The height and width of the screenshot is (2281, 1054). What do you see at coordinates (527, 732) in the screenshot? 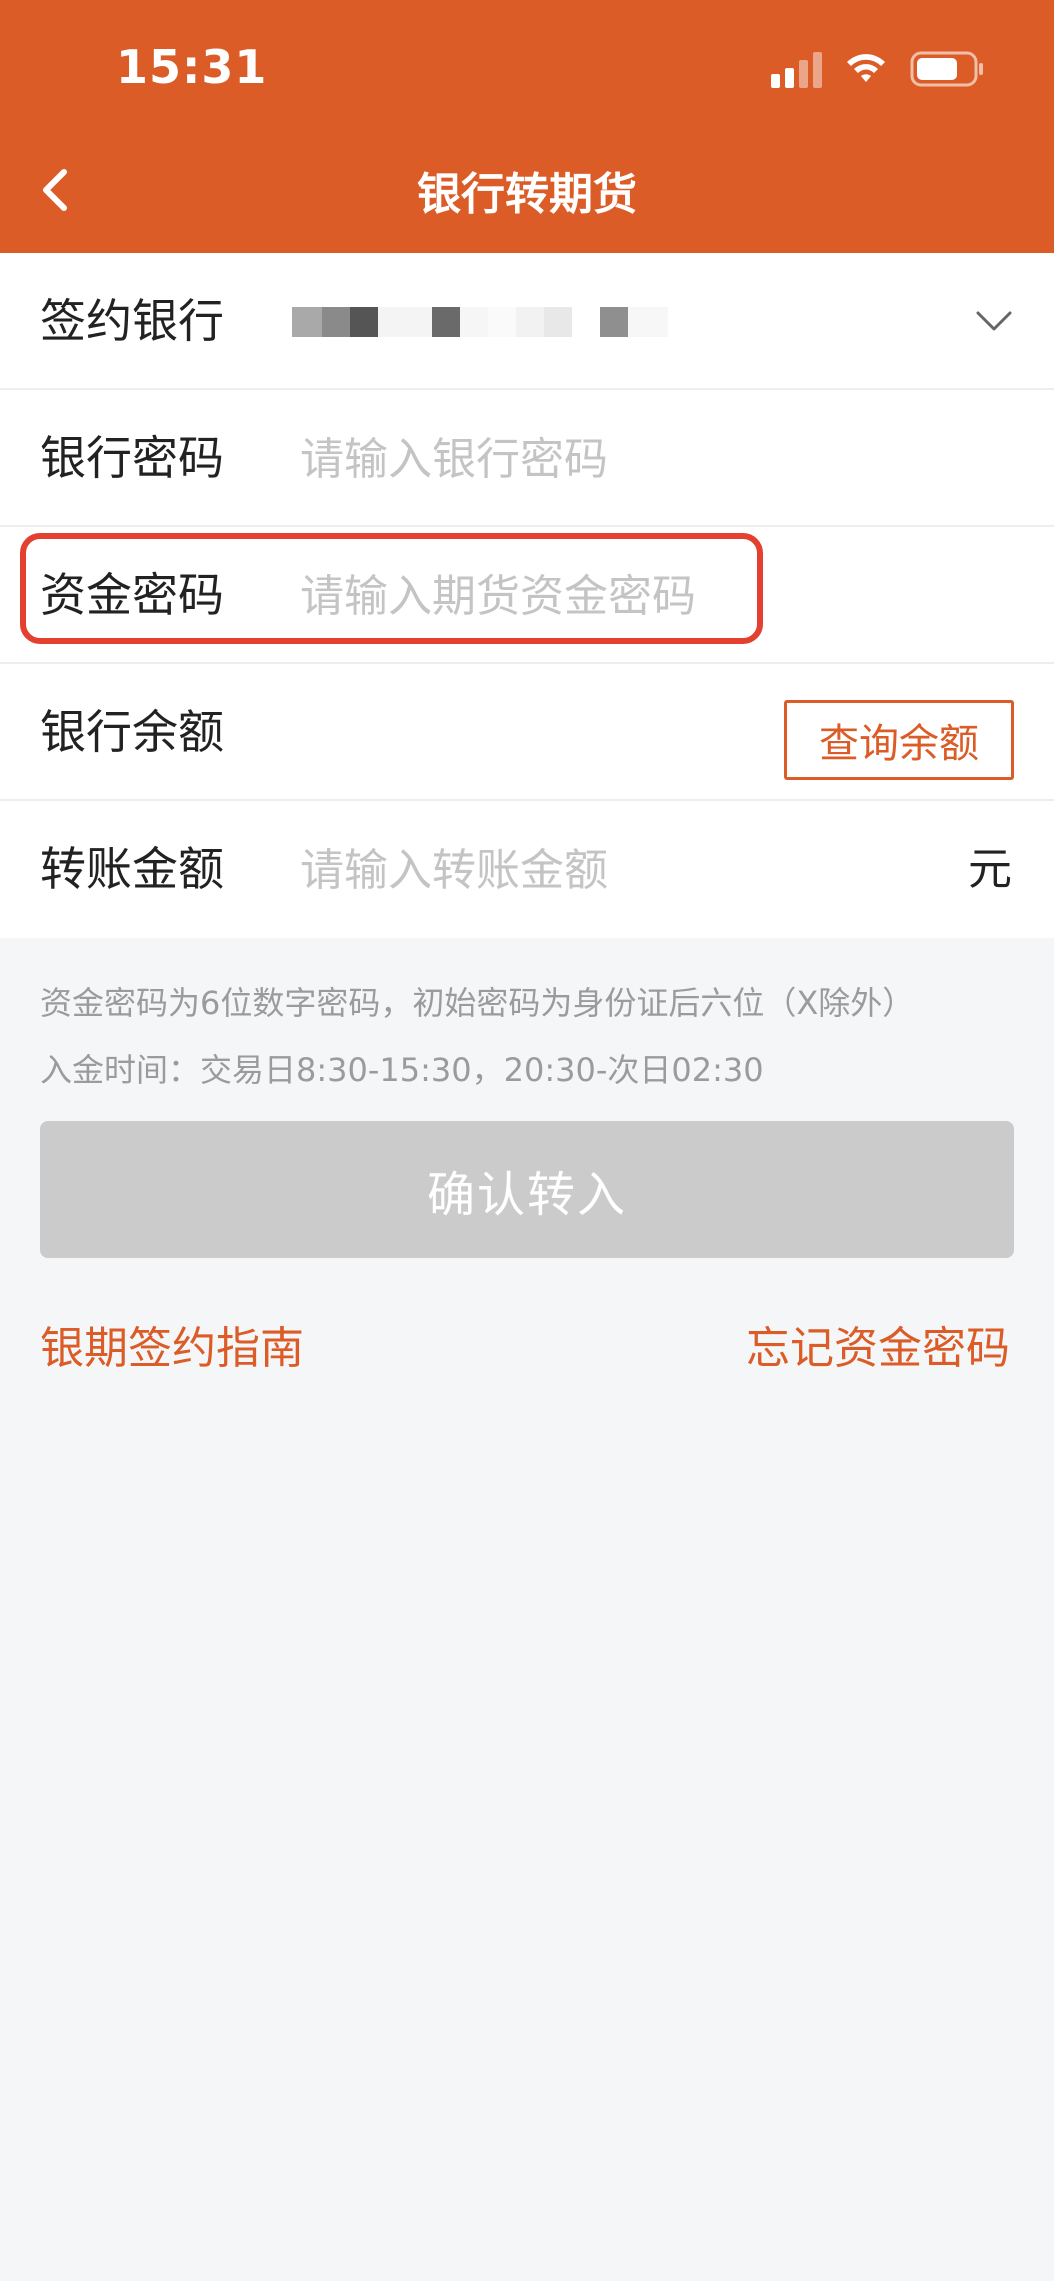
I see `bank-balance-row: 银行余额 查询余额` at bounding box center [527, 732].